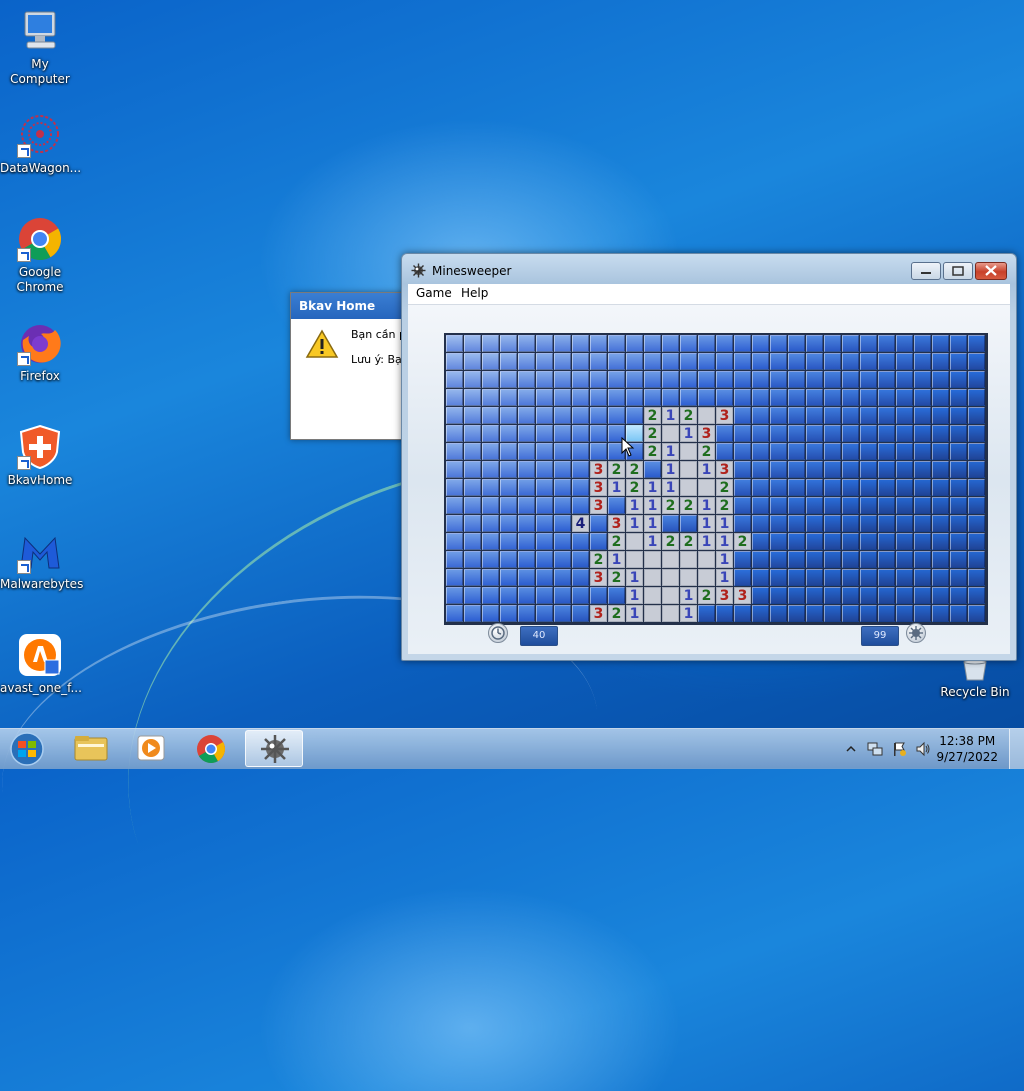 The width and height of the screenshot is (1024, 1091). What do you see at coordinates (434, 293) in the screenshot?
I see `menu-game: Game` at bounding box center [434, 293].